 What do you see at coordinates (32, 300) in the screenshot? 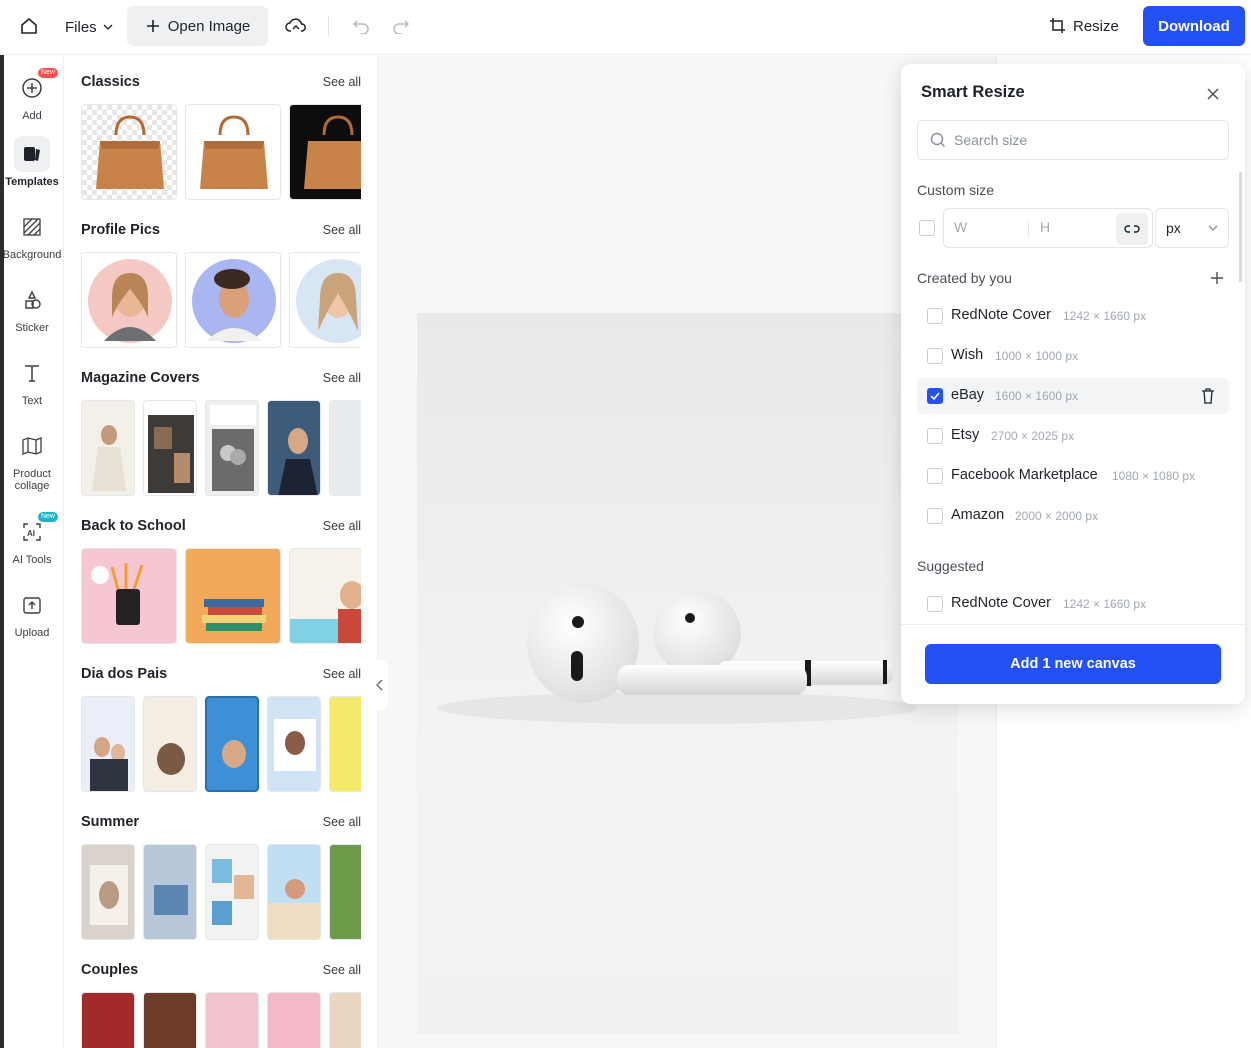
I see `sticker-icon` at bounding box center [32, 300].